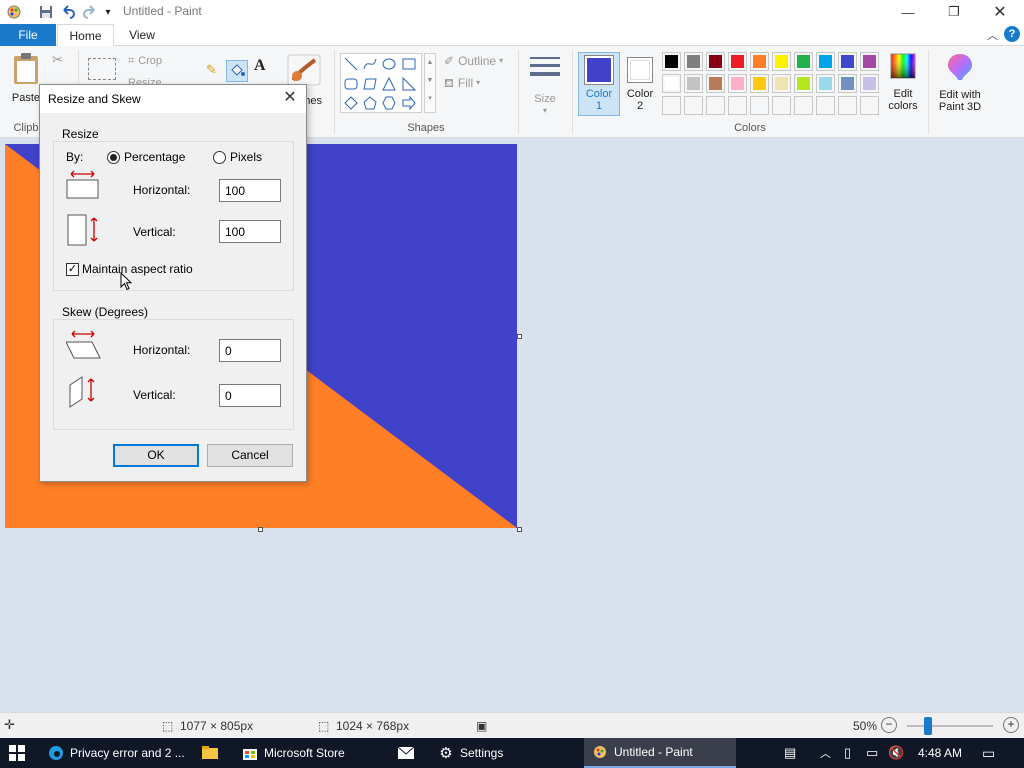  What do you see at coordinates (462, 83) in the screenshot?
I see `fill-button: ⛾ Fill ▾` at bounding box center [462, 83].